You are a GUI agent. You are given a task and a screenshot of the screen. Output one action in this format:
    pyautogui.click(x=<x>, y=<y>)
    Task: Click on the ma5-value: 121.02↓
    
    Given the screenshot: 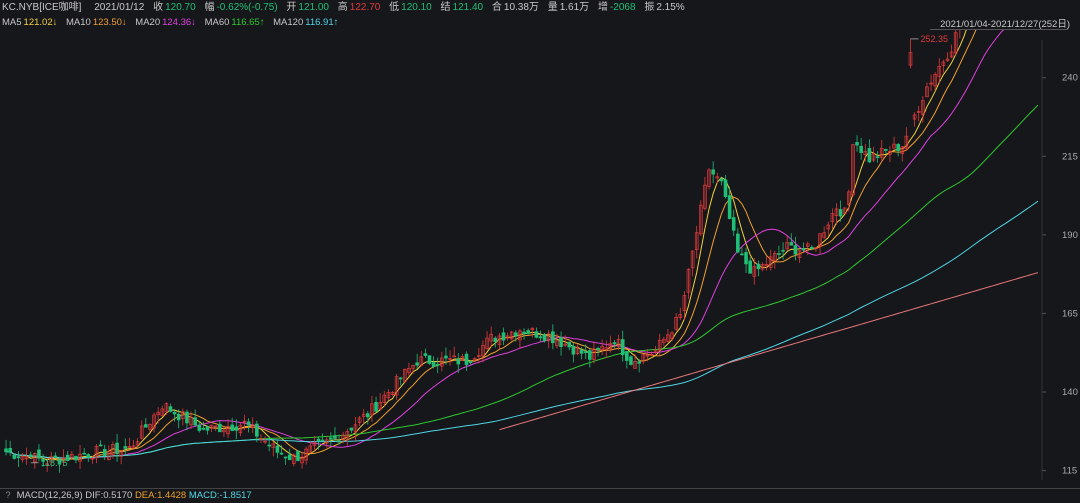 What is the action you would take?
    pyautogui.click(x=40, y=22)
    